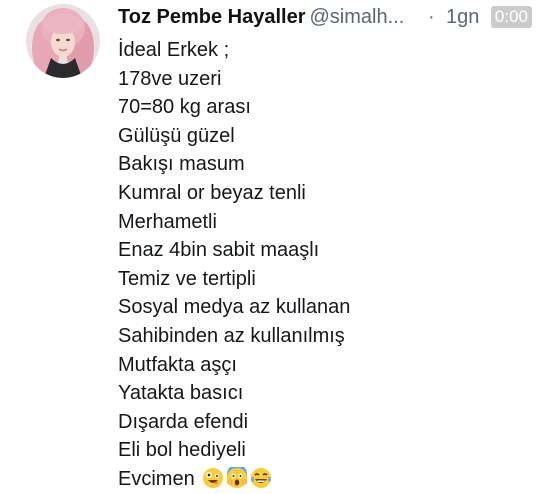  What do you see at coordinates (182, 450) in the screenshot?
I see `tweet-line: Eli bol hediyeli` at bounding box center [182, 450].